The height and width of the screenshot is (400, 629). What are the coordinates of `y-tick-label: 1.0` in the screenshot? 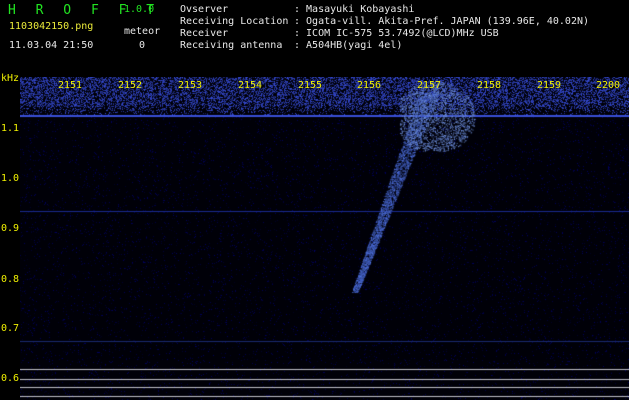 It's located at (10, 178).